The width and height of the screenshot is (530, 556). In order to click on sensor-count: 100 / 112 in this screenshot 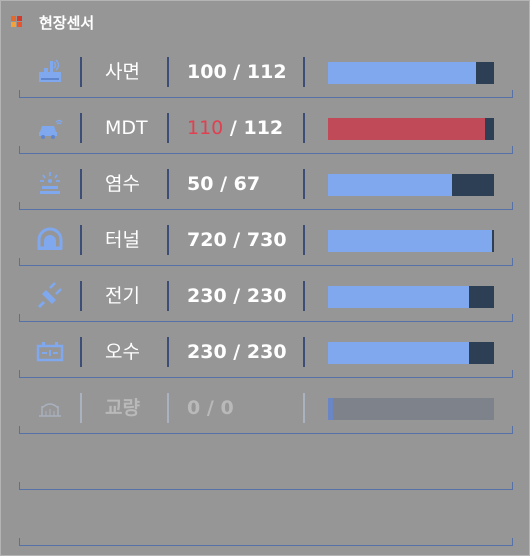, I will do `click(237, 72)`.